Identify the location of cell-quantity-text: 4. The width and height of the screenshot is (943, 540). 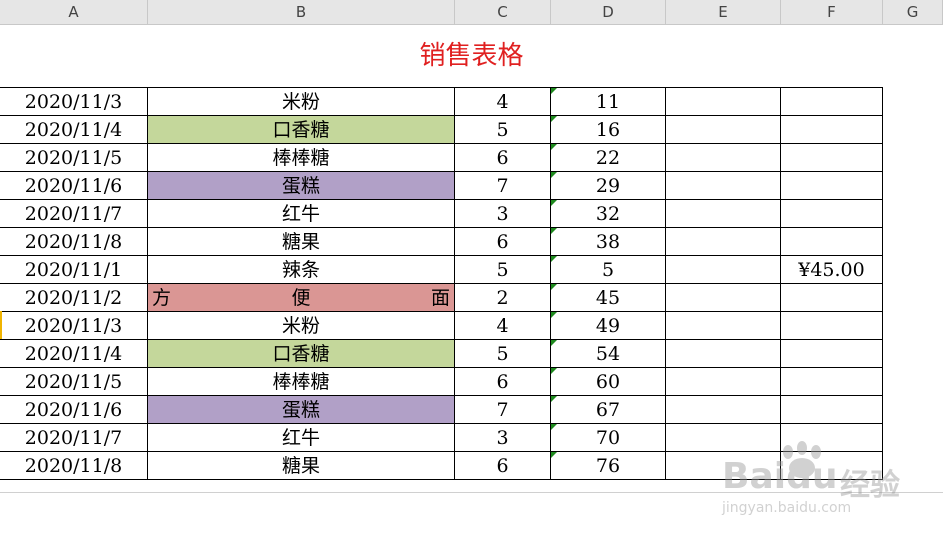
(502, 326).